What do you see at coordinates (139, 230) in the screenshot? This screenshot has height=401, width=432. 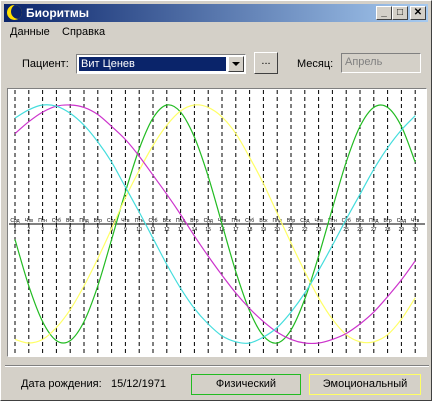 I see `day-number-label: 10` at bounding box center [139, 230].